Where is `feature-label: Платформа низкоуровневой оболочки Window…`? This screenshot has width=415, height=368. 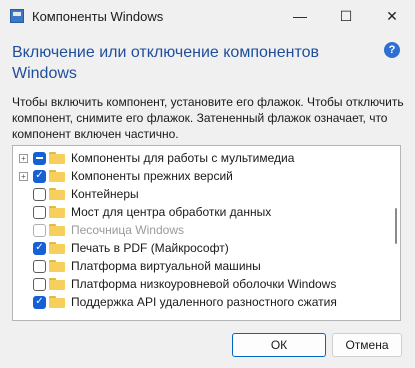 feature-label: Платформа низкоуровневой оболочки Window… is located at coordinates (204, 284).